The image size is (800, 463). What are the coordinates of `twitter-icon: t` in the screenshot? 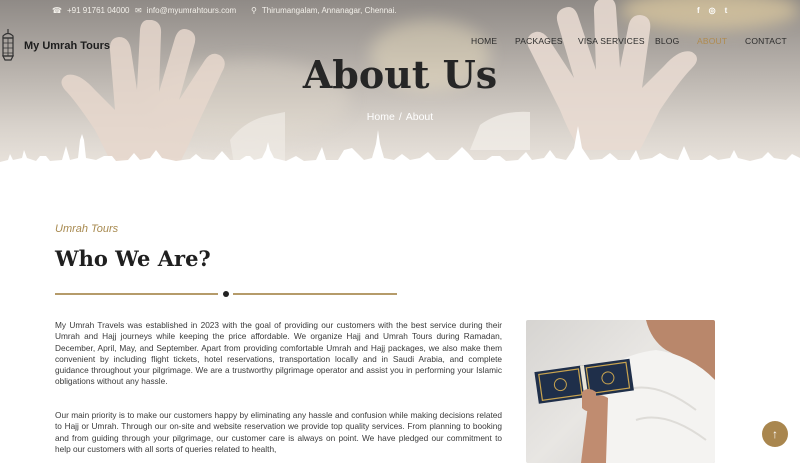 It's located at (726, 10).